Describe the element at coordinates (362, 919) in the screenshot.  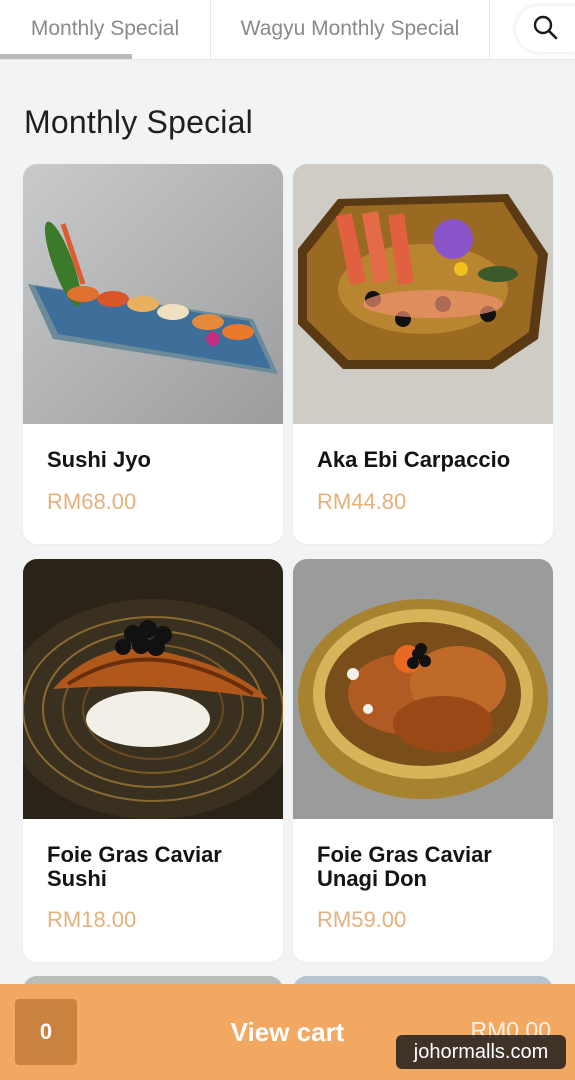
I see `item-price: RM59.00` at that location.